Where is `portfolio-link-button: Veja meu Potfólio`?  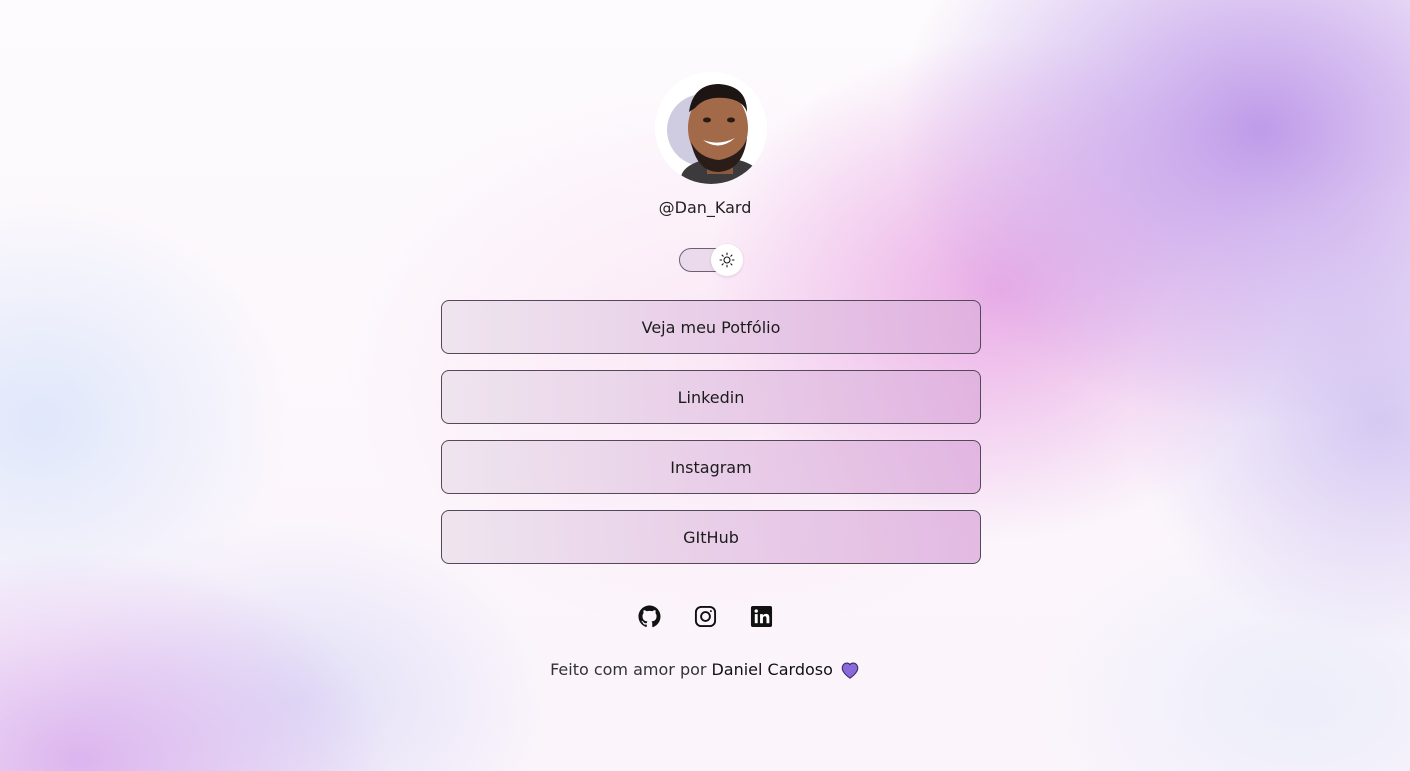 portfolio-link-button: Veja meu Potfólio is located at coordinates (711, 327).